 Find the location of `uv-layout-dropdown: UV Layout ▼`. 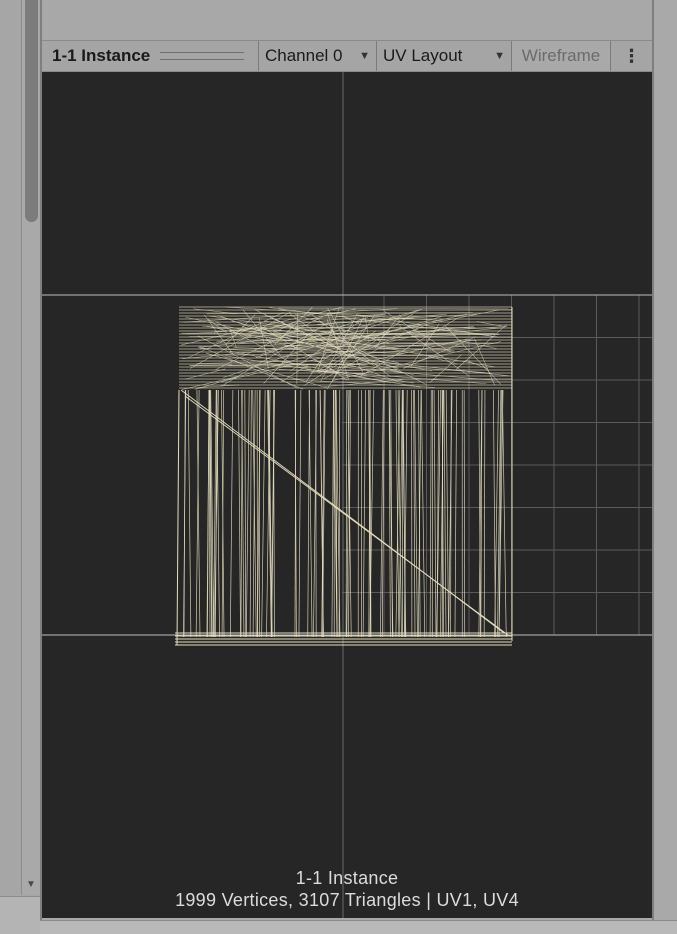

uv-layout-dropdown: UV Layout ▼ is located at coordinates (443, 56).